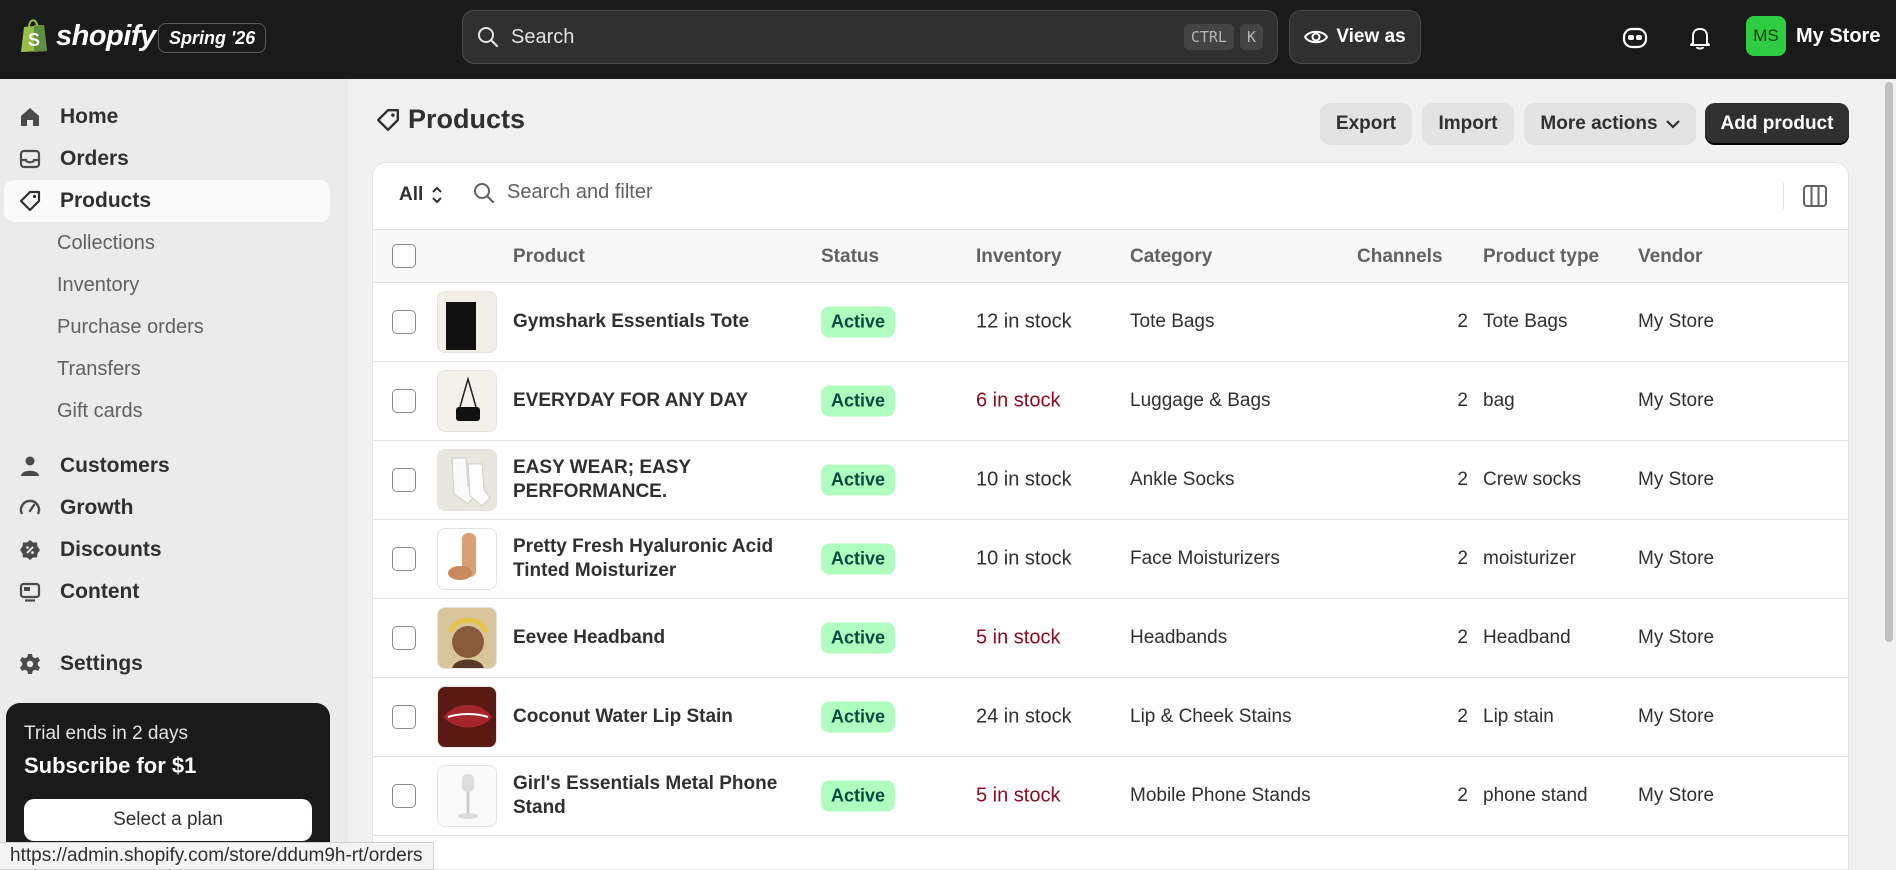 The image size is (1896, 870). I want to click on select-arrows-icon, so click(437, 195).